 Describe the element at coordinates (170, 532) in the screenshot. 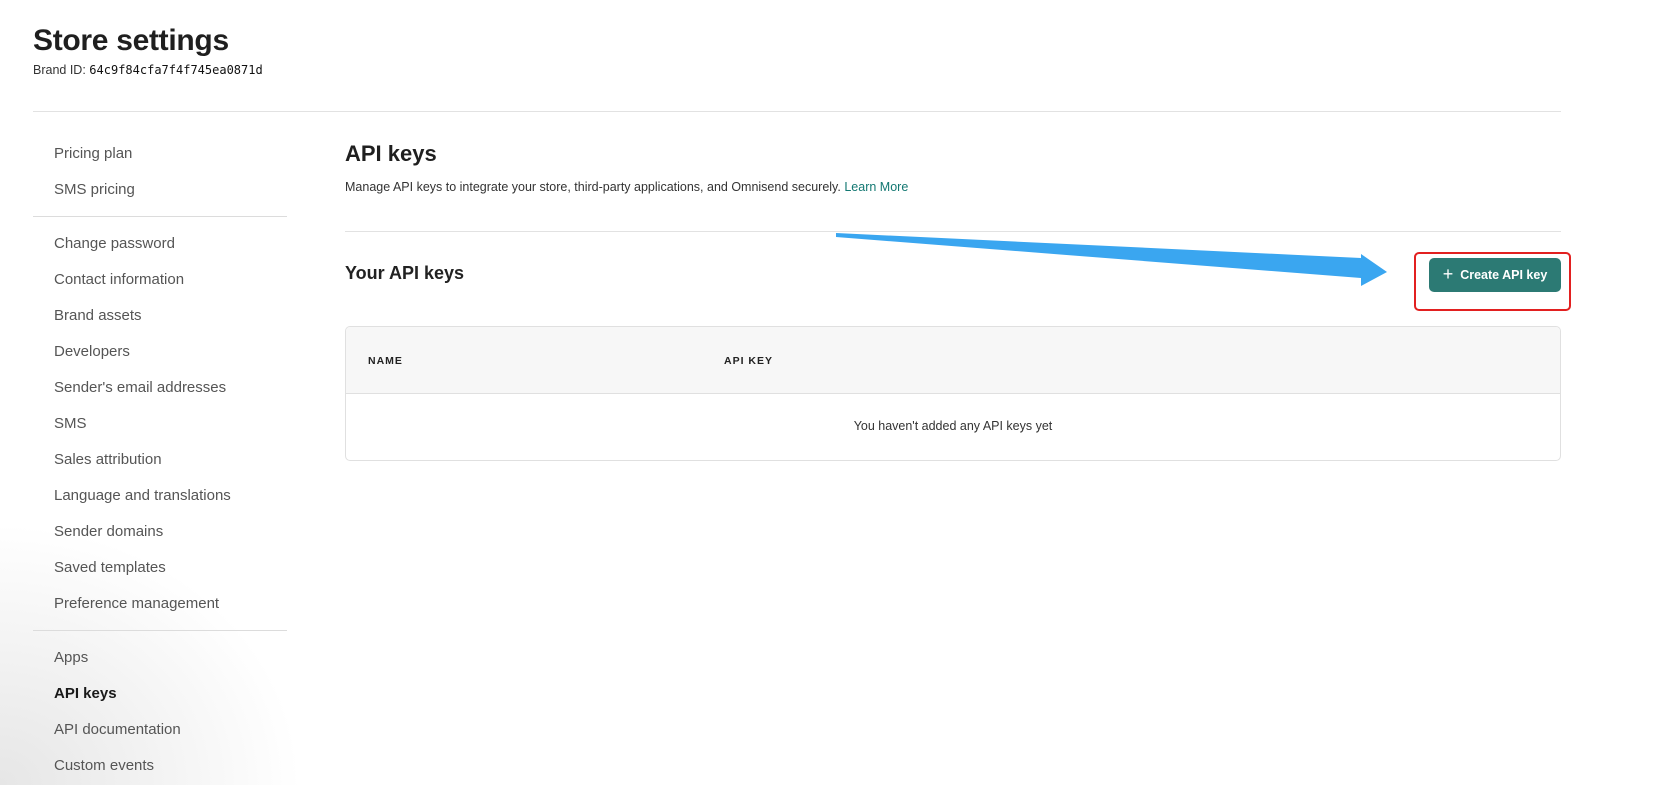

I see `sidebar-item-sender-domains: Sender domains` at that location.